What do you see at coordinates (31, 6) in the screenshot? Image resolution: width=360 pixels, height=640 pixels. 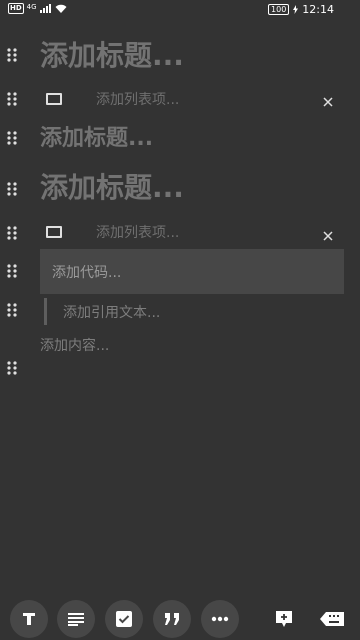 I see `network-type: 4G` at bounding box center [31, 6].